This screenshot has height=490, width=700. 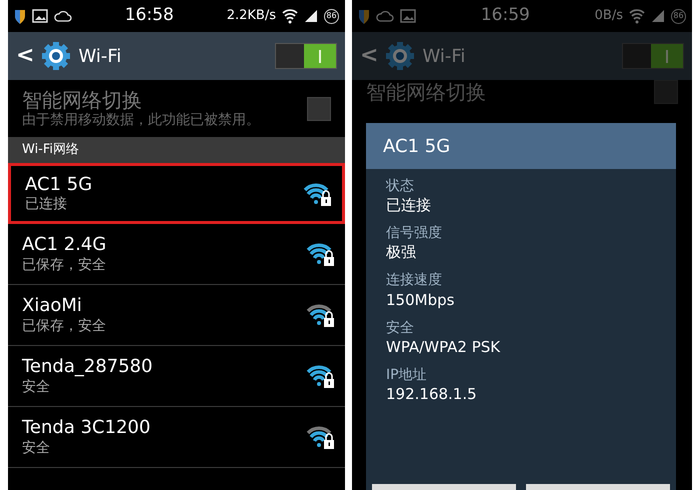 I want to click on network-name: XiaoMi, so click(x=52, y=306).